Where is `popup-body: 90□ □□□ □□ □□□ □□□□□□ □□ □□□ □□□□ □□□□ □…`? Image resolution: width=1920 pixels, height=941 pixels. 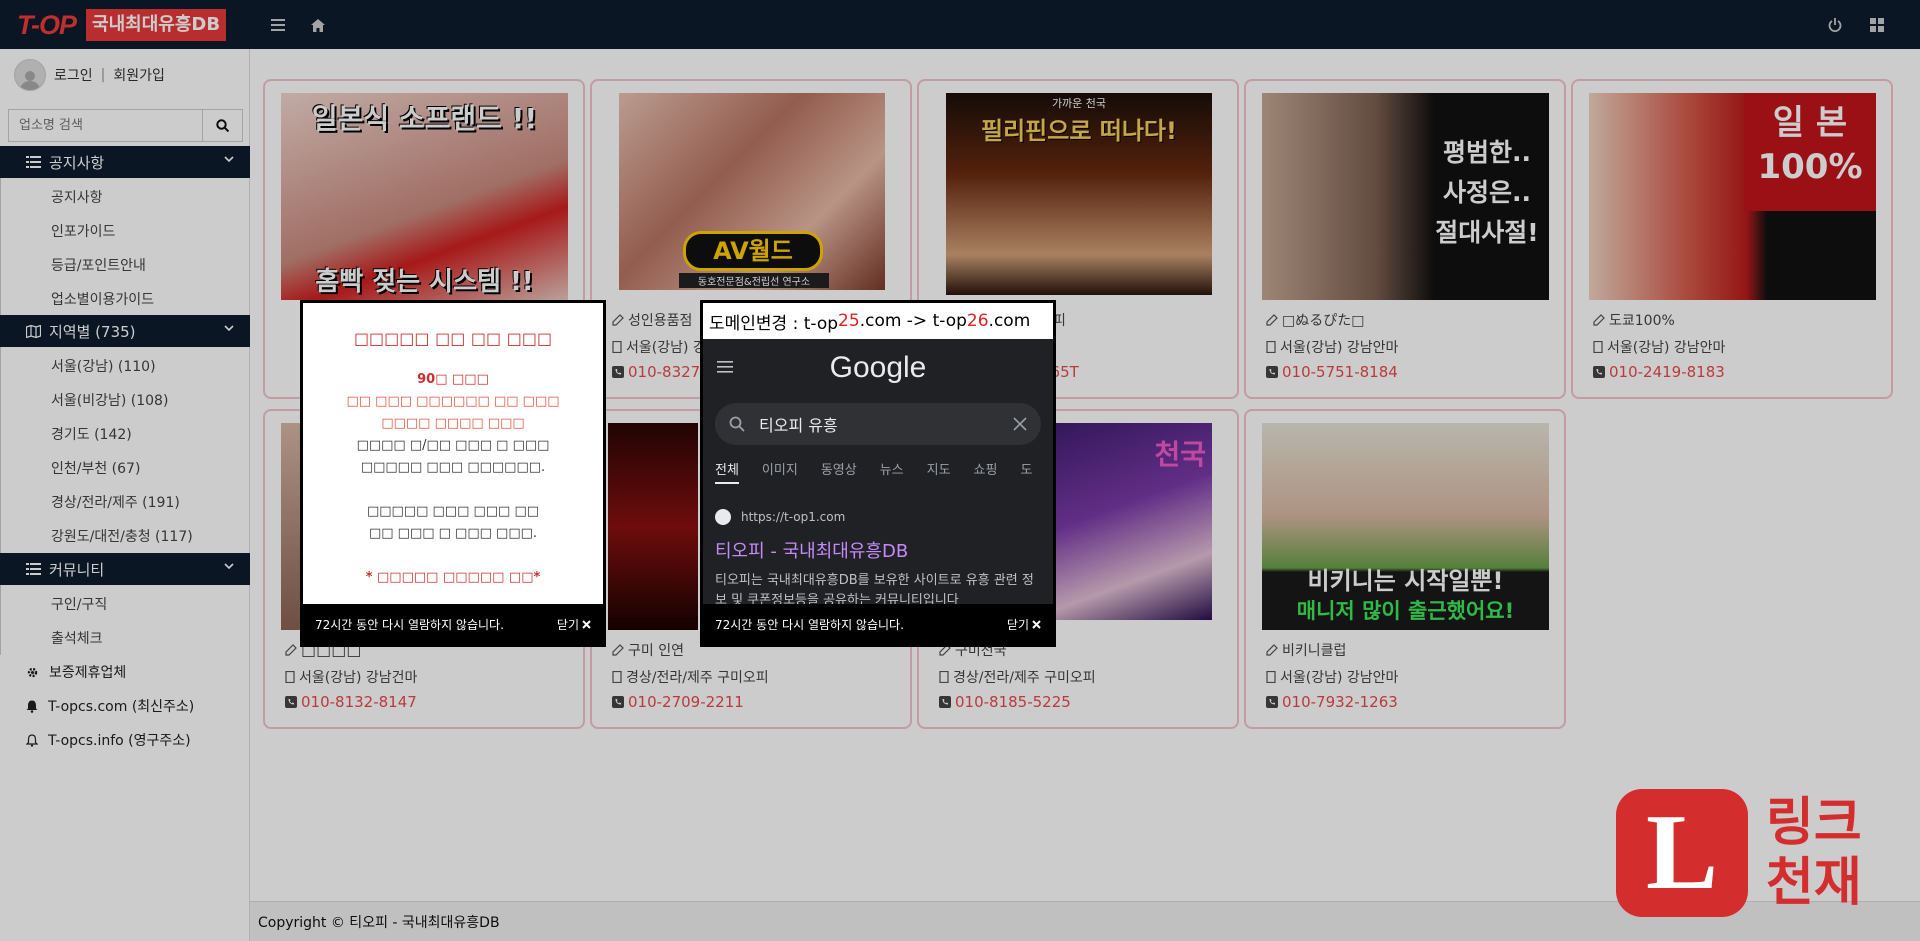 popup-body: 90□ □□□ □□ □□□ □□□□□□ □□ □□□ □□□□ □□□□ □… is located at coordinates (453, 479).